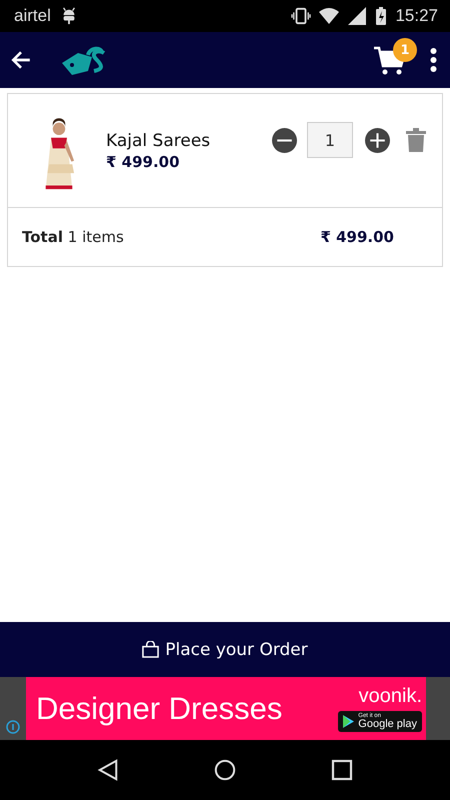 This screenshot has width=450, height=800. I want to click on carrier-name: airtel, so click(32, 16).